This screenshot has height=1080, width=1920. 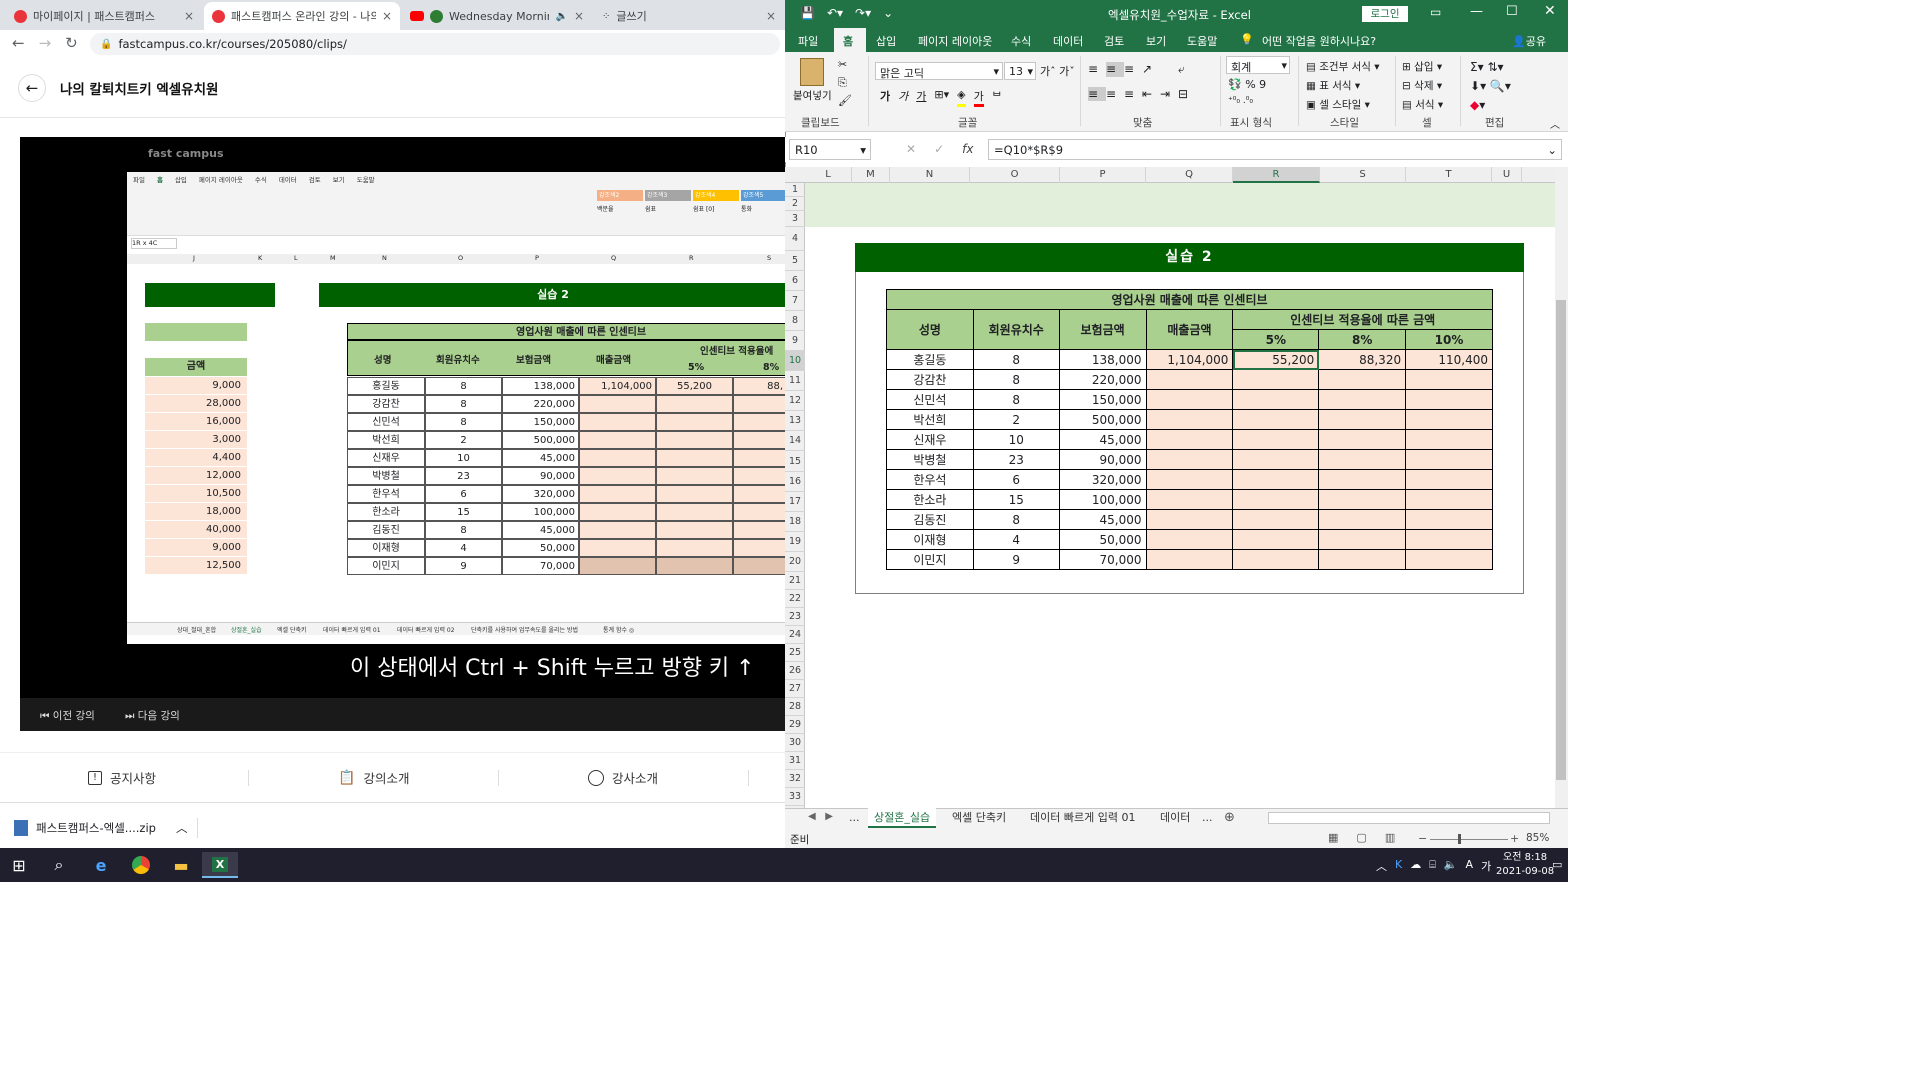 I want to click on excel-taskbar-icon: X, so click(x=220, y=865).